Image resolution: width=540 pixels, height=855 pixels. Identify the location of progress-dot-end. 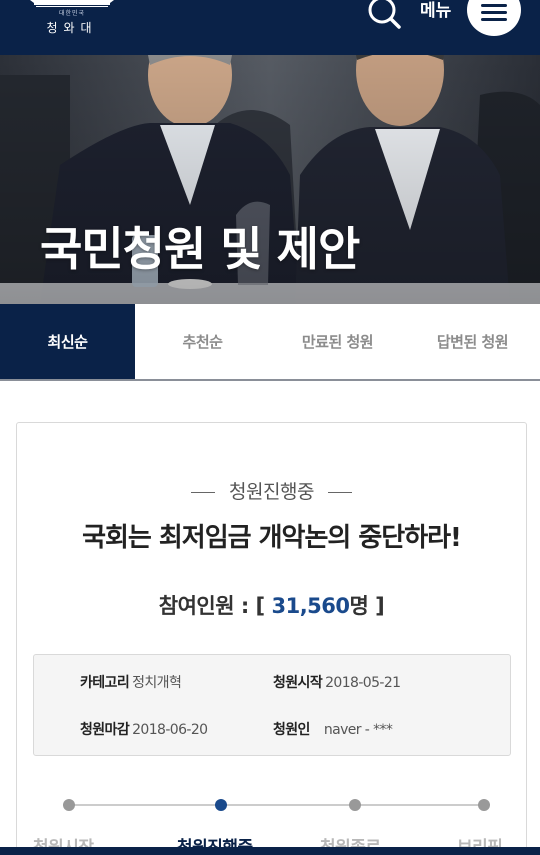
(355, 805).